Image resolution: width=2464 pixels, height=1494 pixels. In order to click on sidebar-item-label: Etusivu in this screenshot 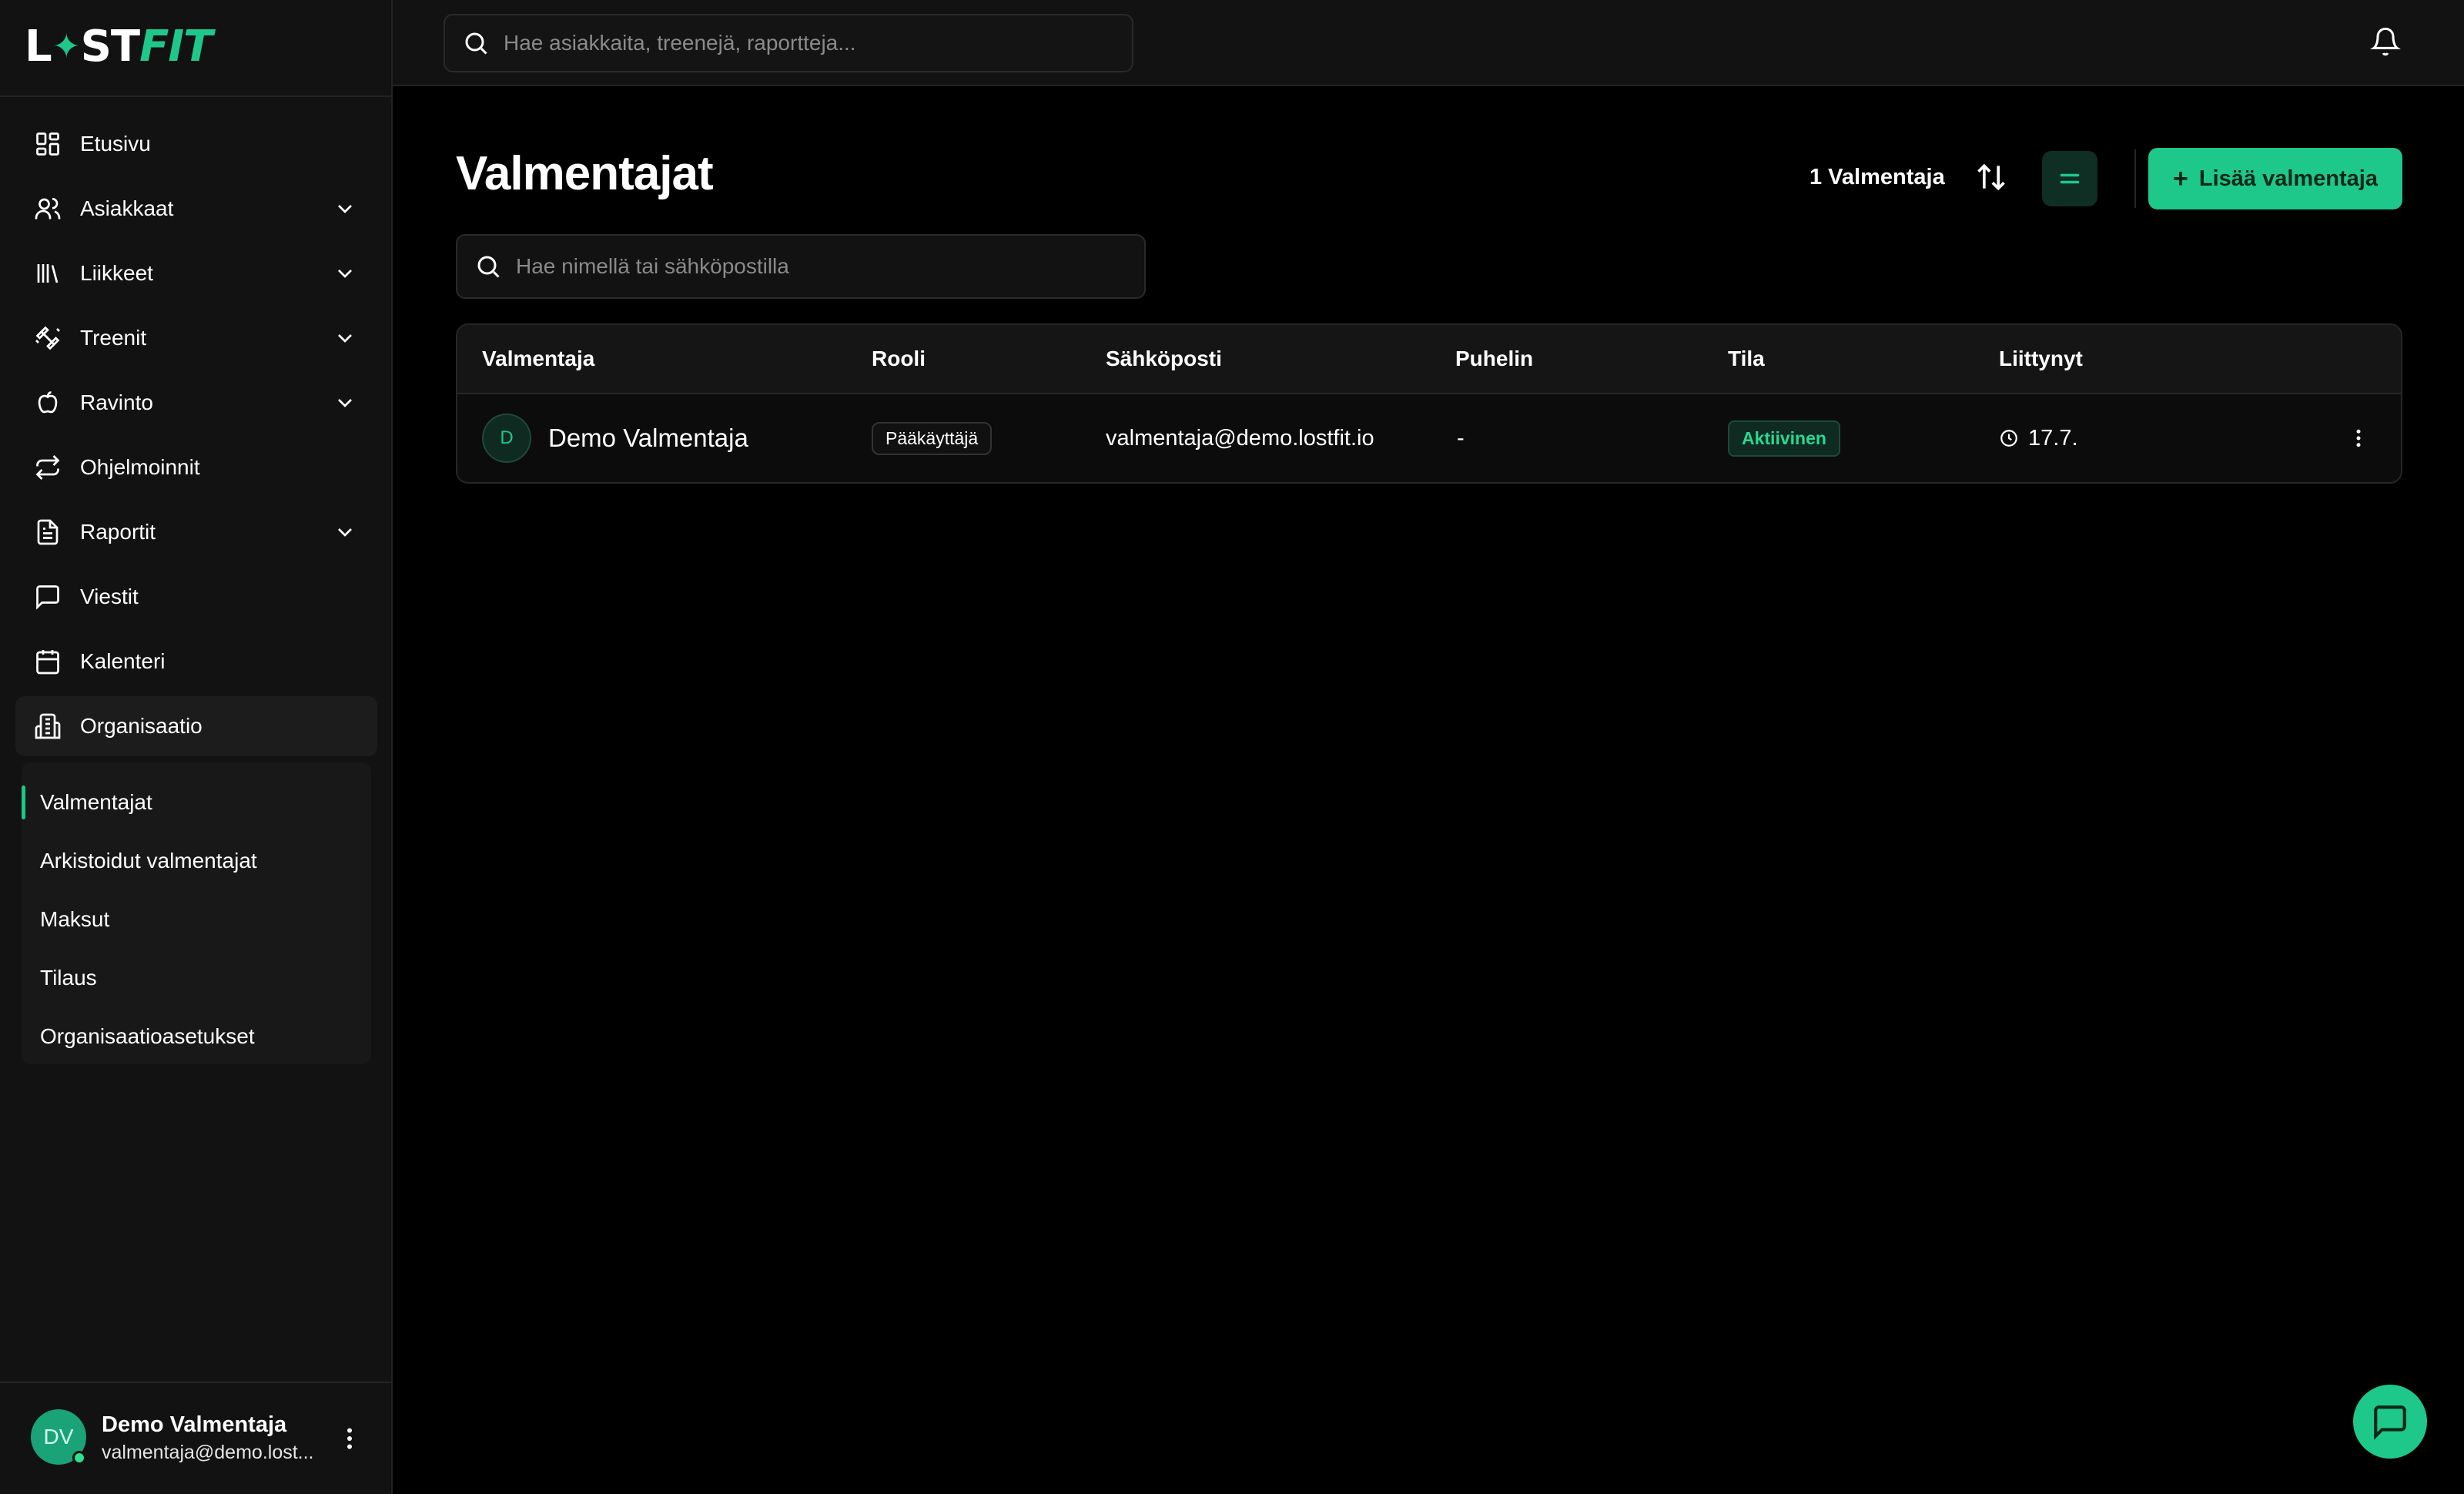, I will do `click(115, 144)`.